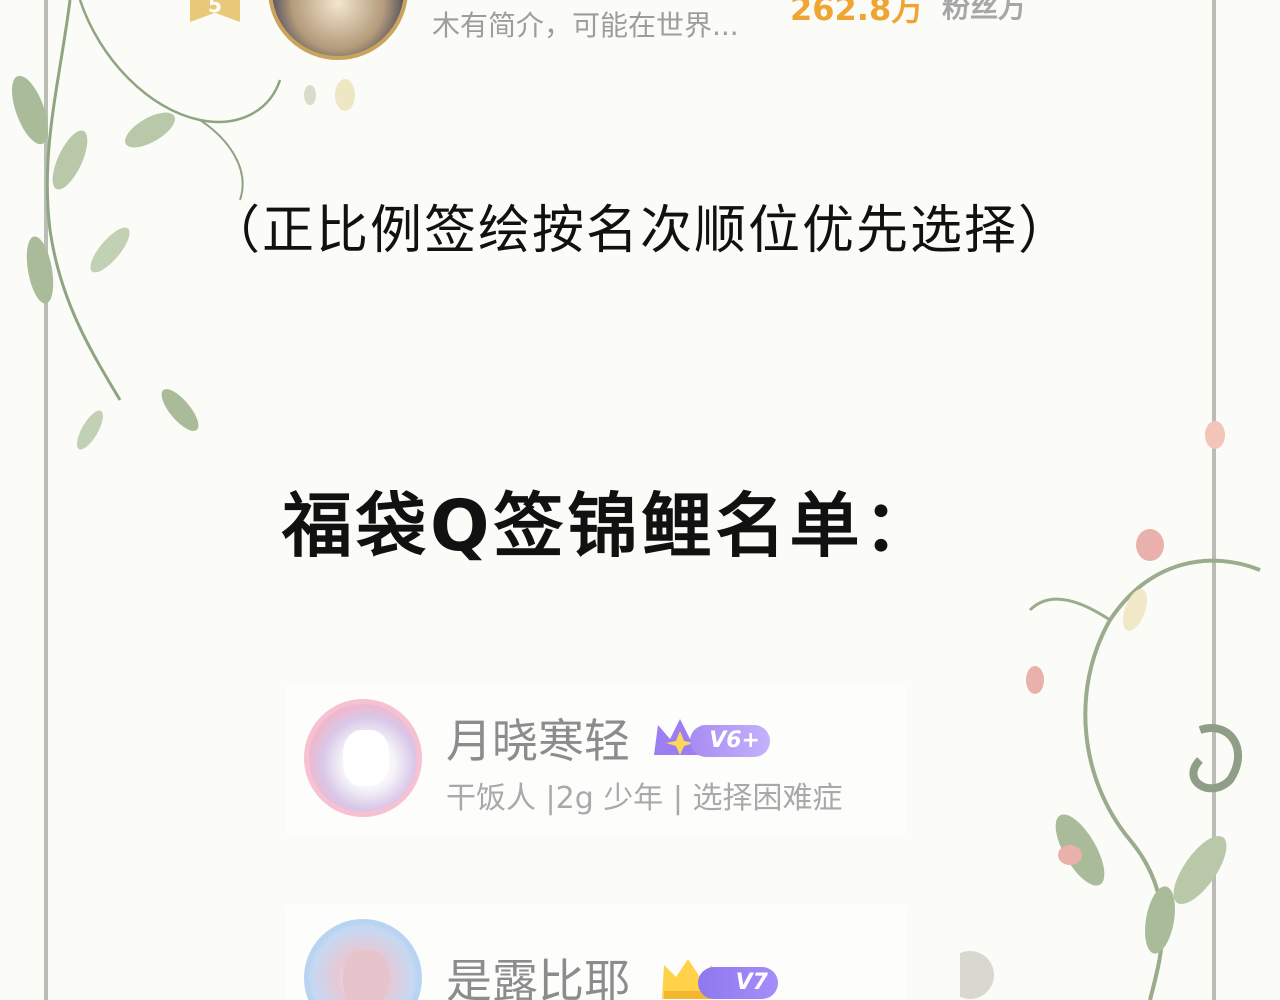 The height and width of the screenshot is (1000, 1280). I want to click on winner-card-2: 是露比耶 V7, so click(596, 952).